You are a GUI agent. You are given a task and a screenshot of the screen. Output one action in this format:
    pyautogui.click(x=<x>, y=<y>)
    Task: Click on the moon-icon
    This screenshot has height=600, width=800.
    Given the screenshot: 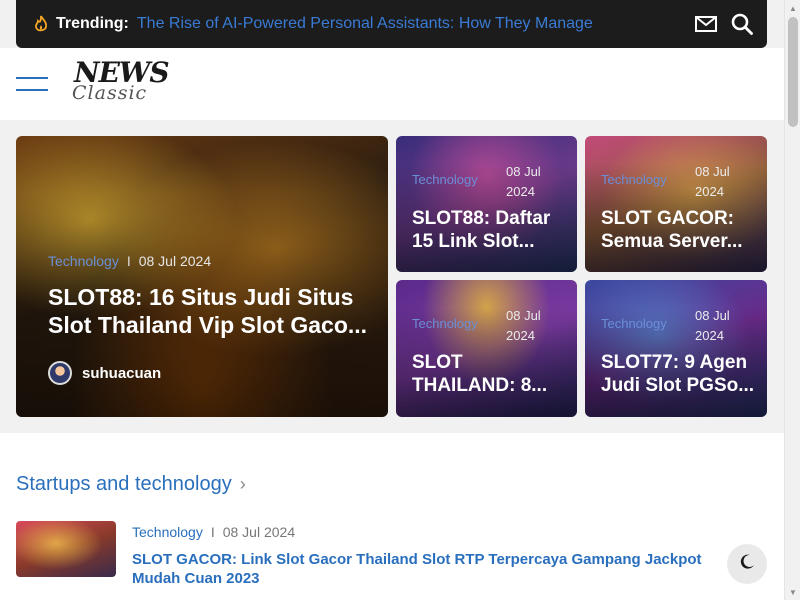 What is the action you would take?
    pyautogui.click(x=747, y=564)
    